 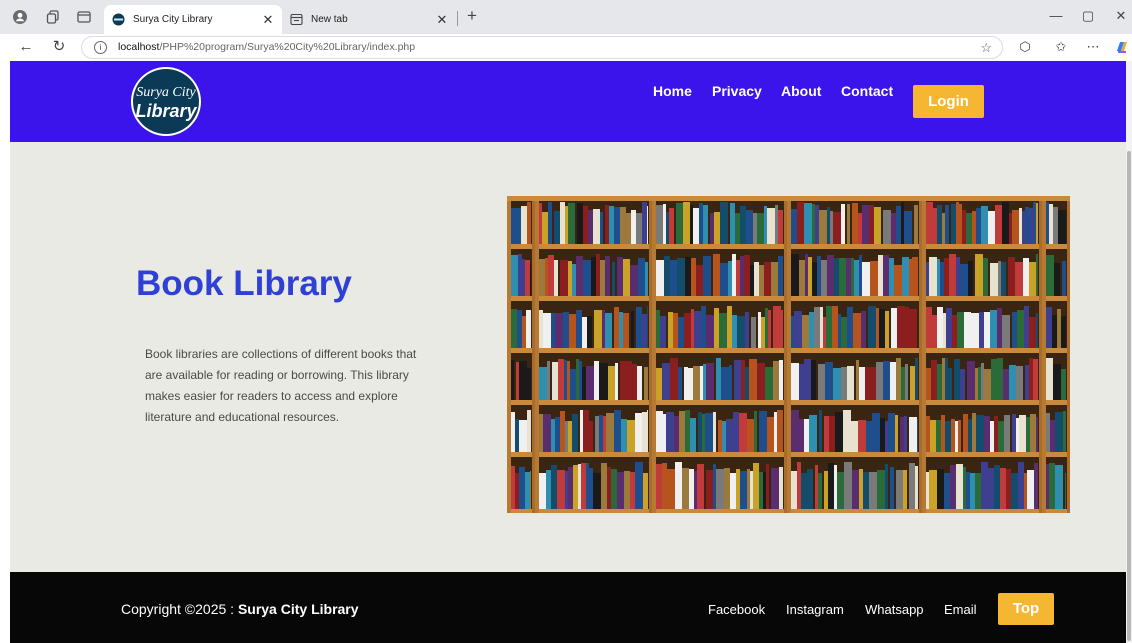 What do you see at coordinates (960, 609) in the screenshot?
I see `footer-link-email: Email` at bounding box center [960, 609].